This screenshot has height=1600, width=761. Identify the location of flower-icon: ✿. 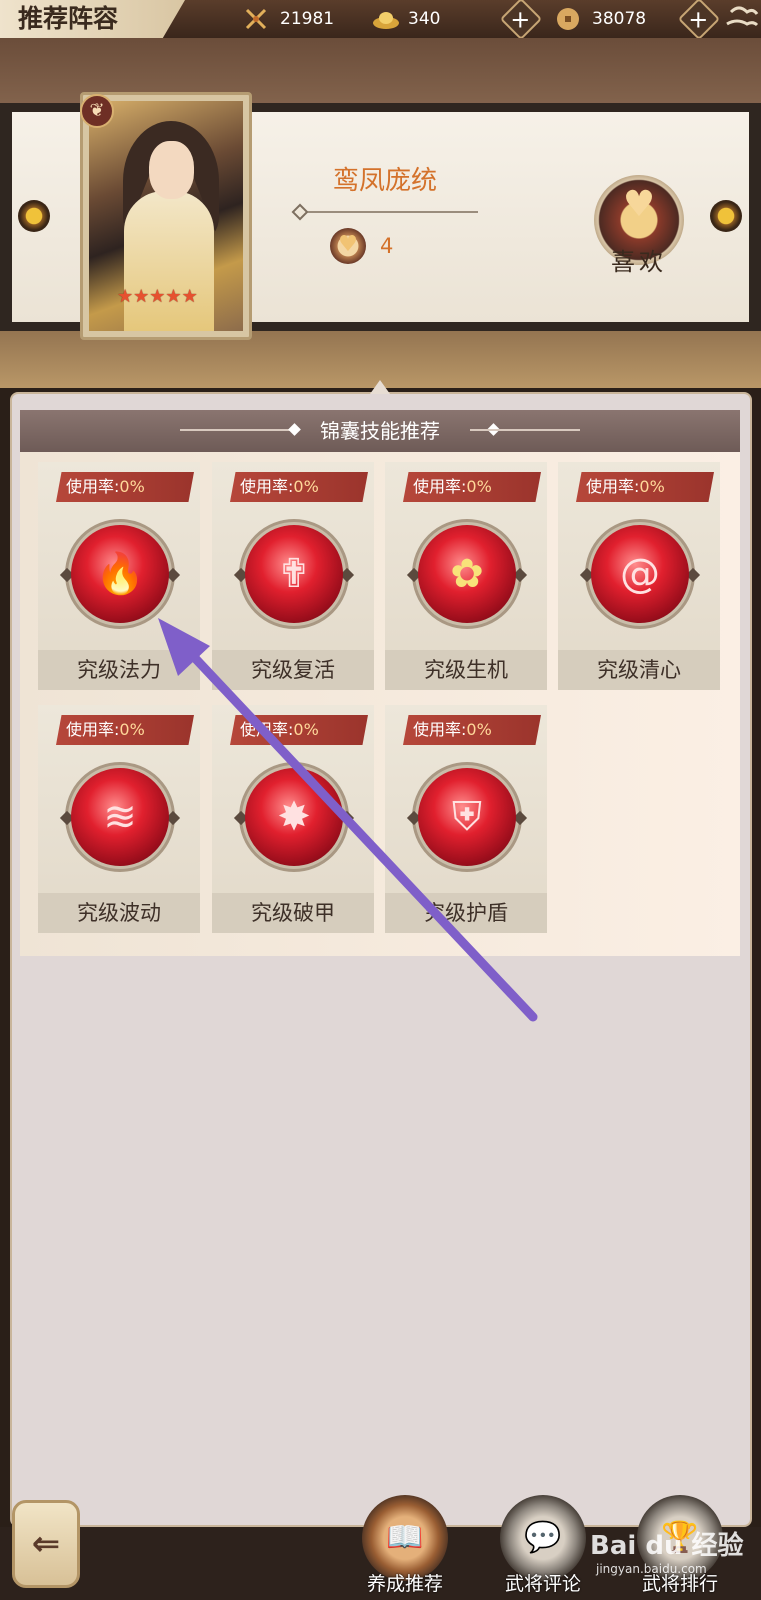
(467, 574).